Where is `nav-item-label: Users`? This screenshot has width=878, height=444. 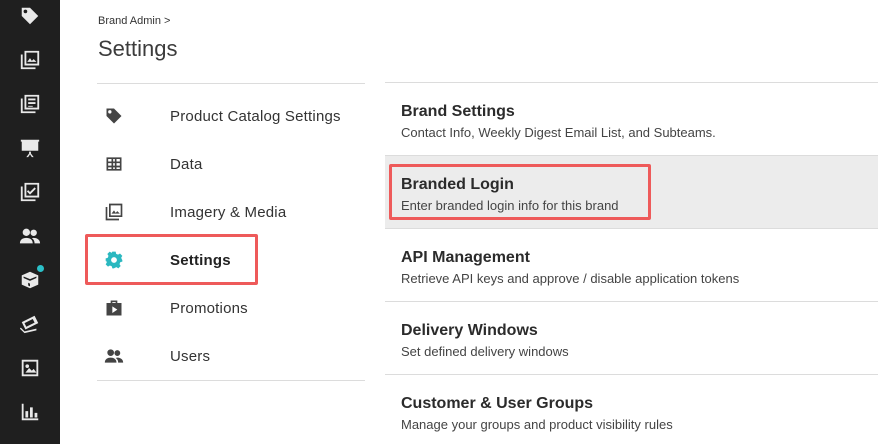
nav-item-label: Users is located at coordinates (190, 356).